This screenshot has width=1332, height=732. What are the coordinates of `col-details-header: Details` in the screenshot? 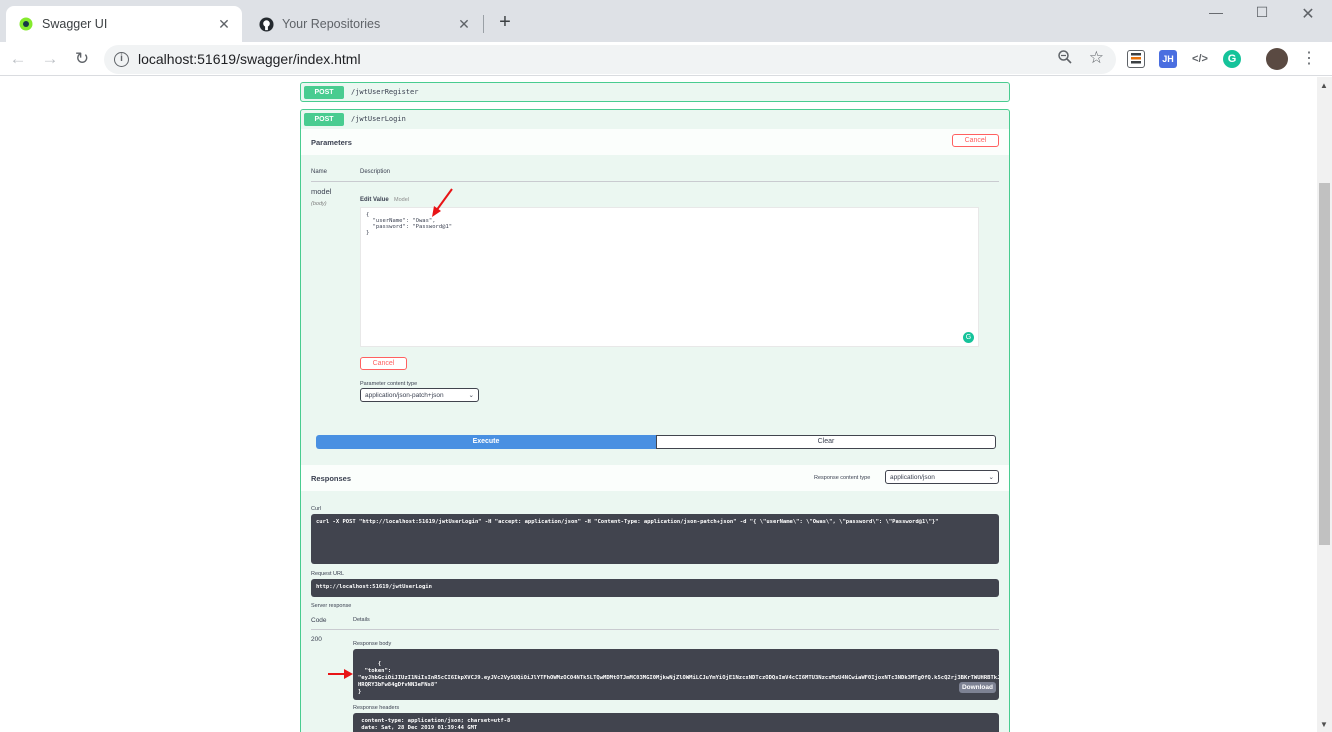 It's located at (361, 620).